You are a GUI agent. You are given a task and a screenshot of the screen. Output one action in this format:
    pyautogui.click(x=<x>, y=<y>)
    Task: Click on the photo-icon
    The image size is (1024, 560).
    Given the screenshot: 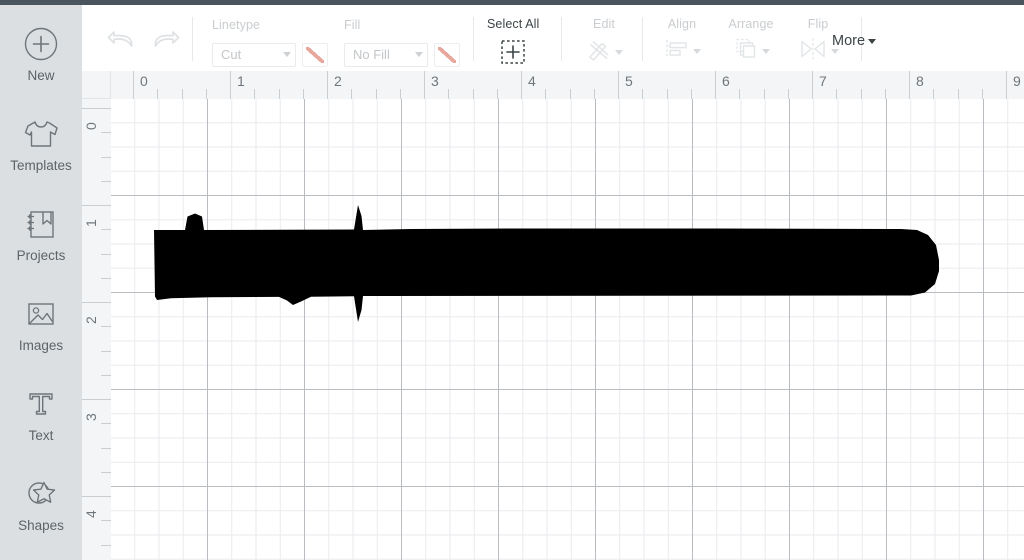 What is the action you would take?
    pyautogui.click(x=41, y=314)
    